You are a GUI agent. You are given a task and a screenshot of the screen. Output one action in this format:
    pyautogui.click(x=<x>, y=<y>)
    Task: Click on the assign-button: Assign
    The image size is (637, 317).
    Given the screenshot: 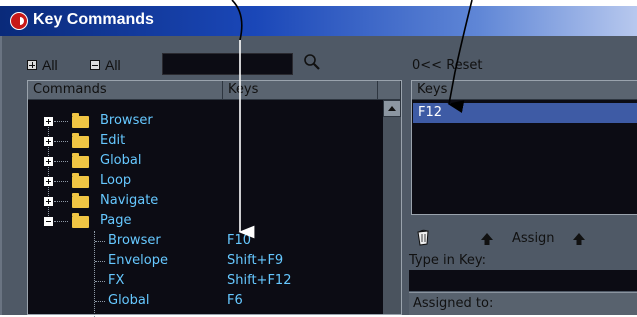 What is the action you would take?
    pyautogui.click(x=533, y=238)
    